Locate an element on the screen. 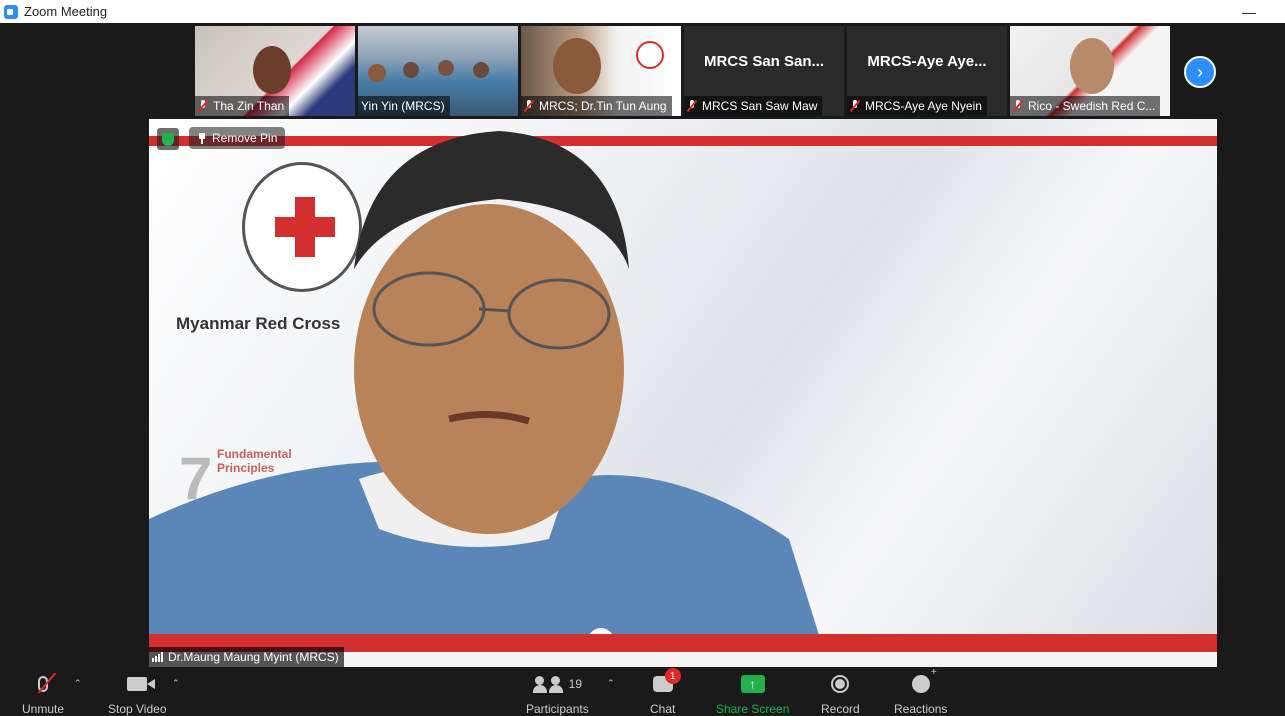 This screenshot has height=716, width=1285. chat-bubble-icon: 1 is located at coordinates (666, 680).